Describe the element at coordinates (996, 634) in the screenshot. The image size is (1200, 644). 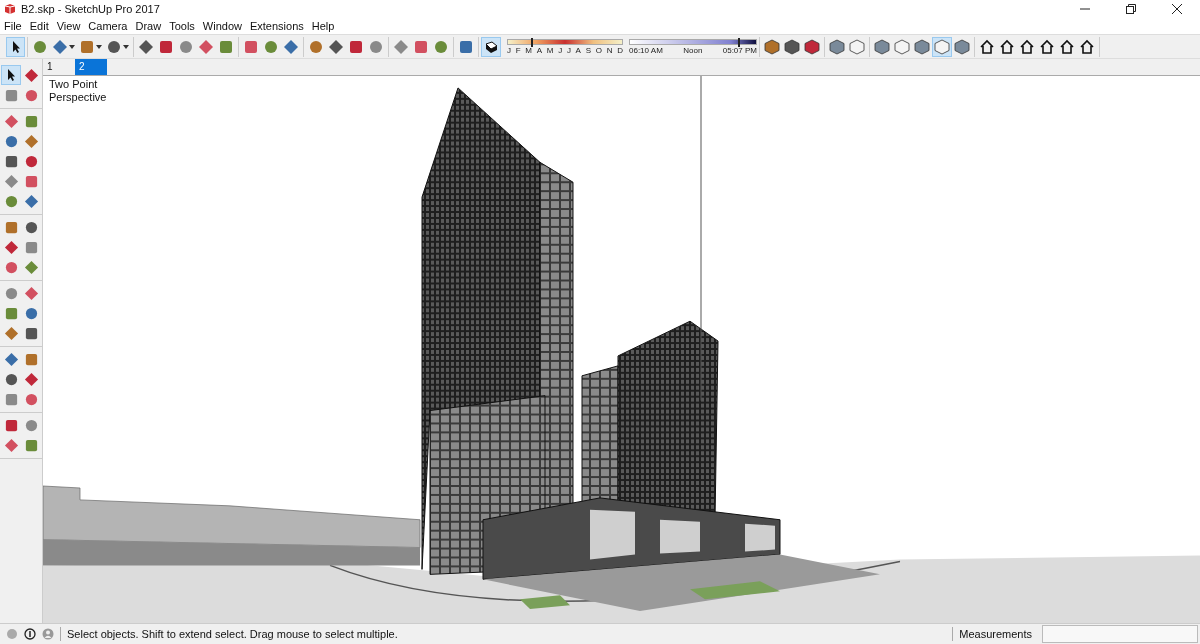
I see `measurements-label: Measurements` at that location.